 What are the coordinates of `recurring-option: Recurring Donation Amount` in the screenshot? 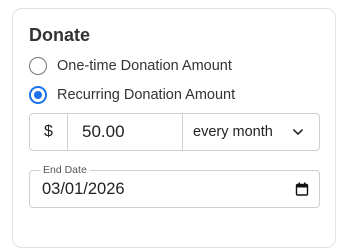 It's located at (132, 95).